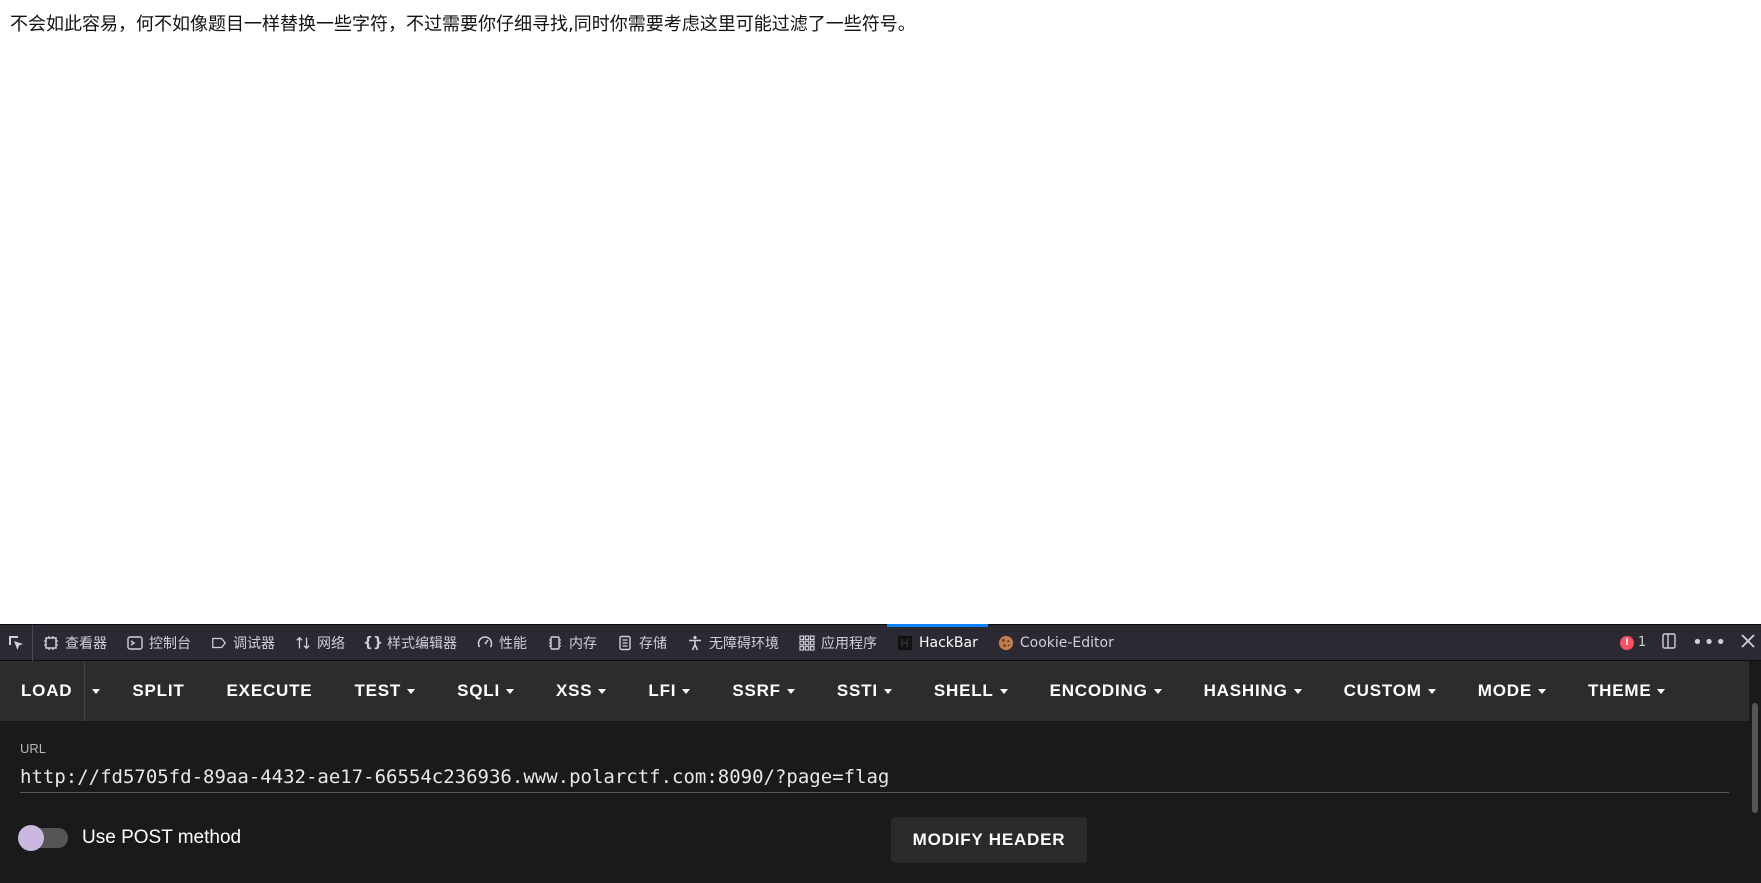 This screenshot has height=883, width=1761. What do you see at coordinates (422, 643) in the screenshot?
I see `tab-label: 样式编辑器` at bounding box center [422, 643].